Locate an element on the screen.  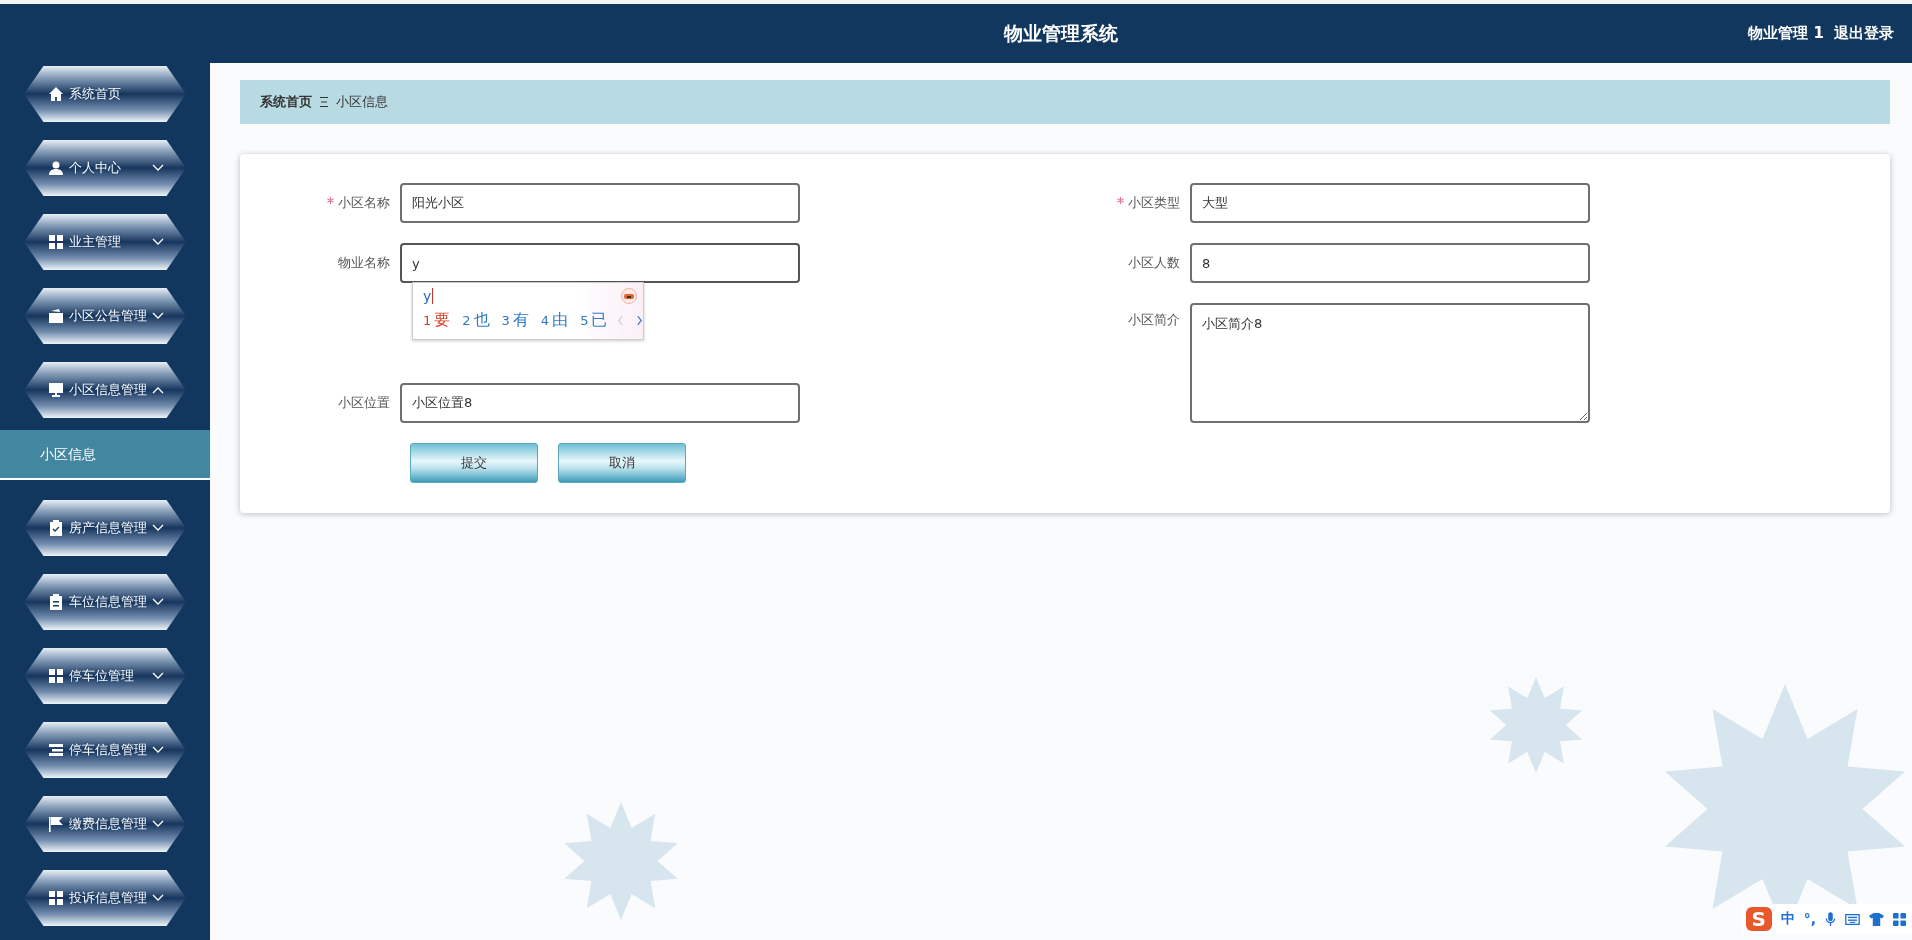
menu-item: 停车信息管理 is located at coordinates (105, 750).